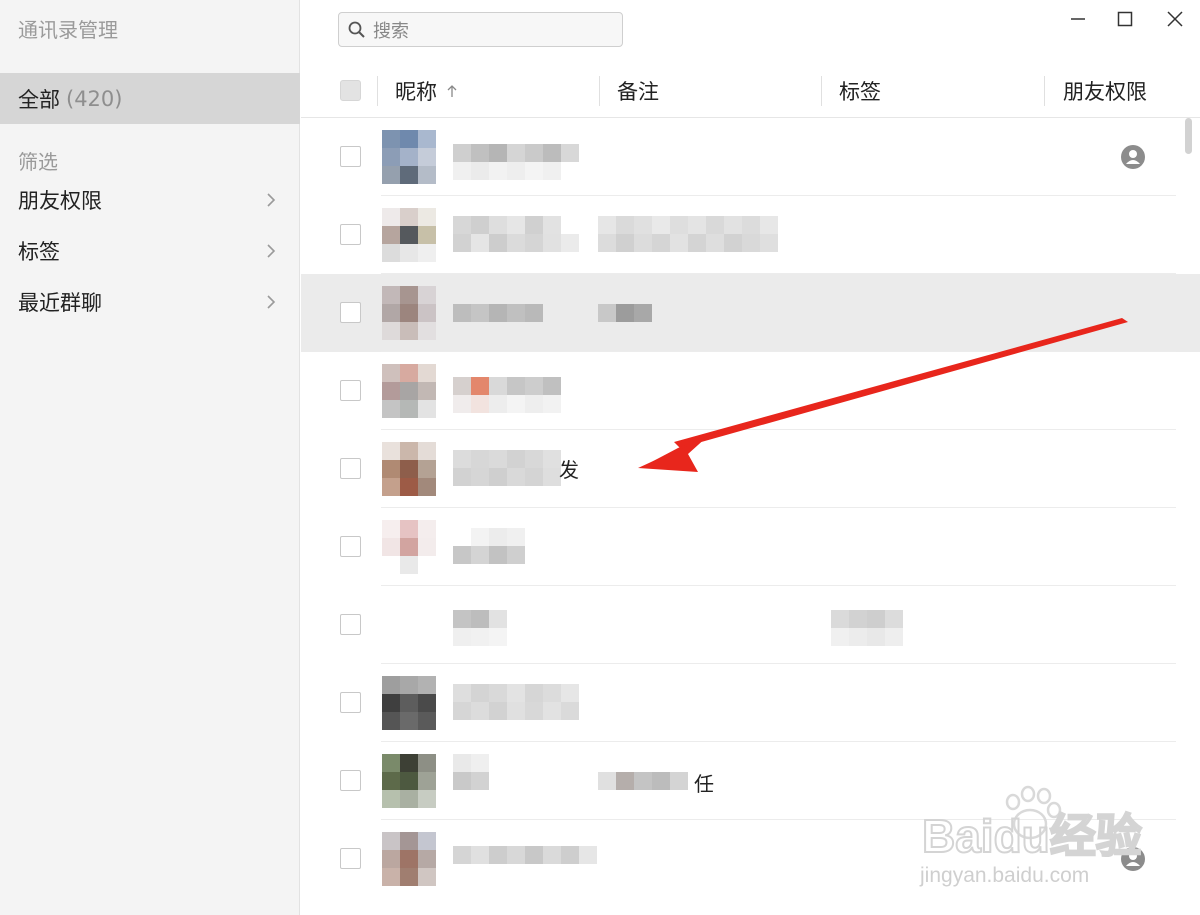 The height and width of the screenshot is (915, 1200). Describe the element at coordinates (1032, 836) in the screenshot. I see `watermark-brand: Baidu经验` at that location.